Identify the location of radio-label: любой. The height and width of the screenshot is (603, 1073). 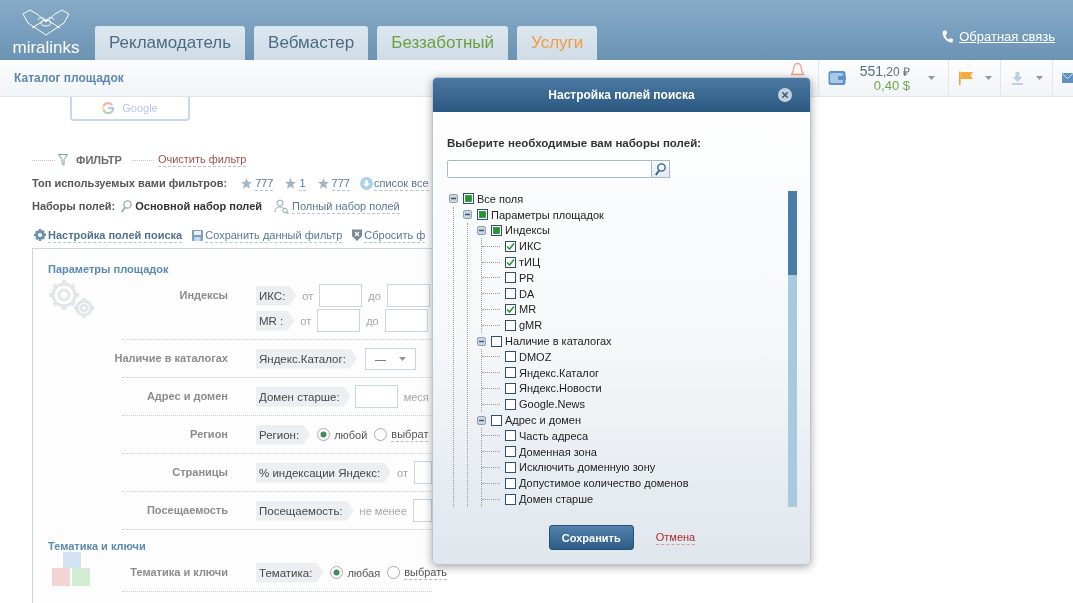
(351, 434).